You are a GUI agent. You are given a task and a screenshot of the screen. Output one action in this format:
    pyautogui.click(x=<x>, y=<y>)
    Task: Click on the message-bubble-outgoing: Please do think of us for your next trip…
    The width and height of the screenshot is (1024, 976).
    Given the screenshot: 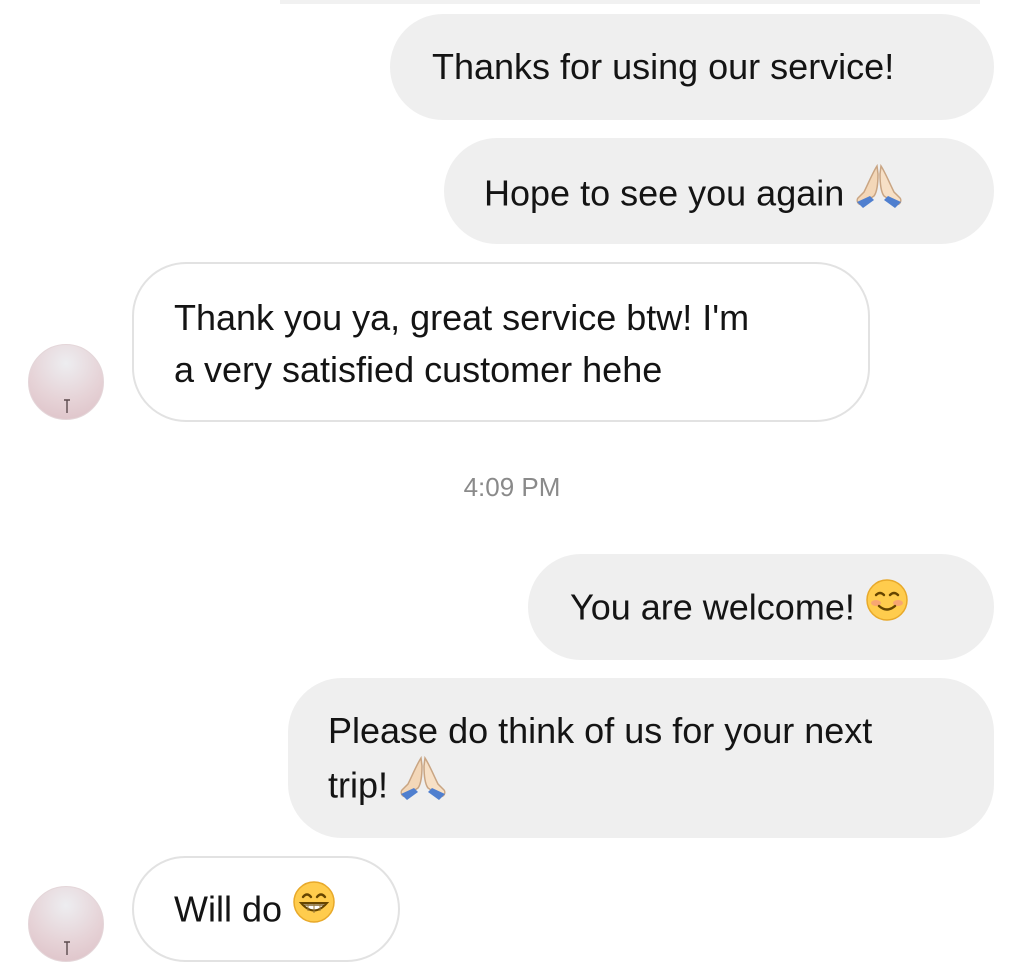 What is the action you would take?
    pyautogui.click(x=641, y=758)
    